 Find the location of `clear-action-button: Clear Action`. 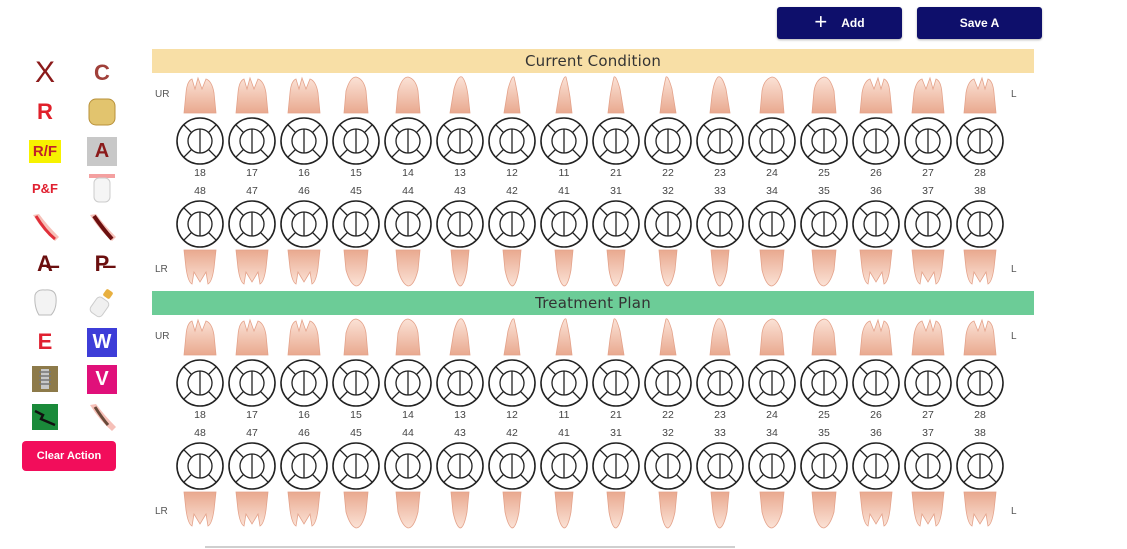

clear-action-button: Clear Action is located at coordinates (69, 456).